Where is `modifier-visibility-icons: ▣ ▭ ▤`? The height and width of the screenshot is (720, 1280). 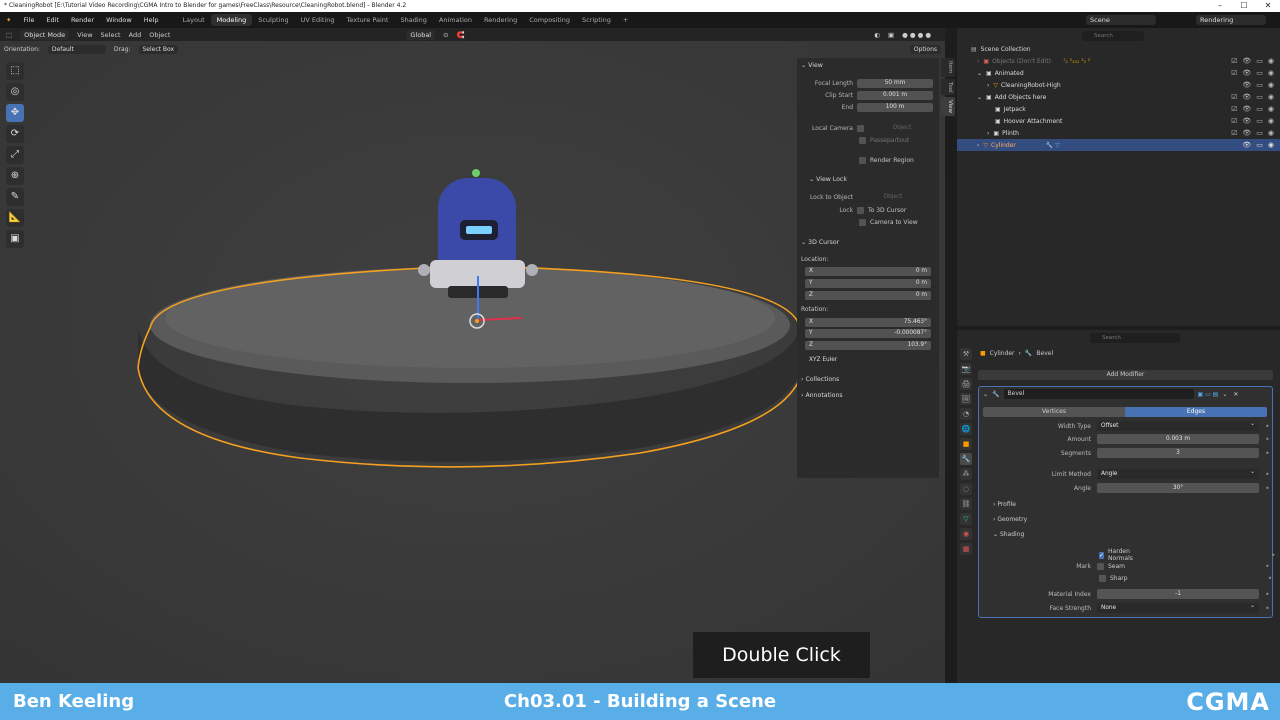 modifier-visibility-icons: ▣ ▭ ▤ is located at coordinates (1208, 394).